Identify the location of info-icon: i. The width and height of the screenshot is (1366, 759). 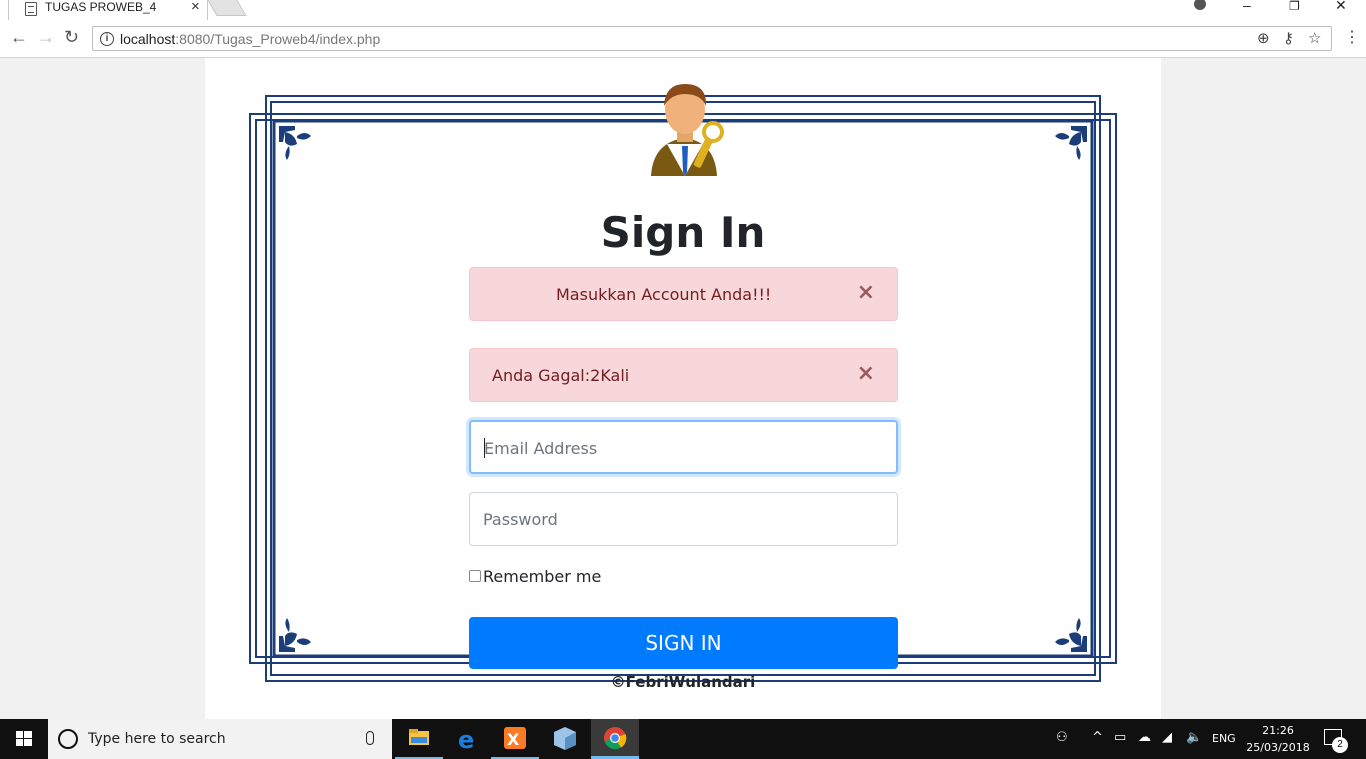
(107, 39).